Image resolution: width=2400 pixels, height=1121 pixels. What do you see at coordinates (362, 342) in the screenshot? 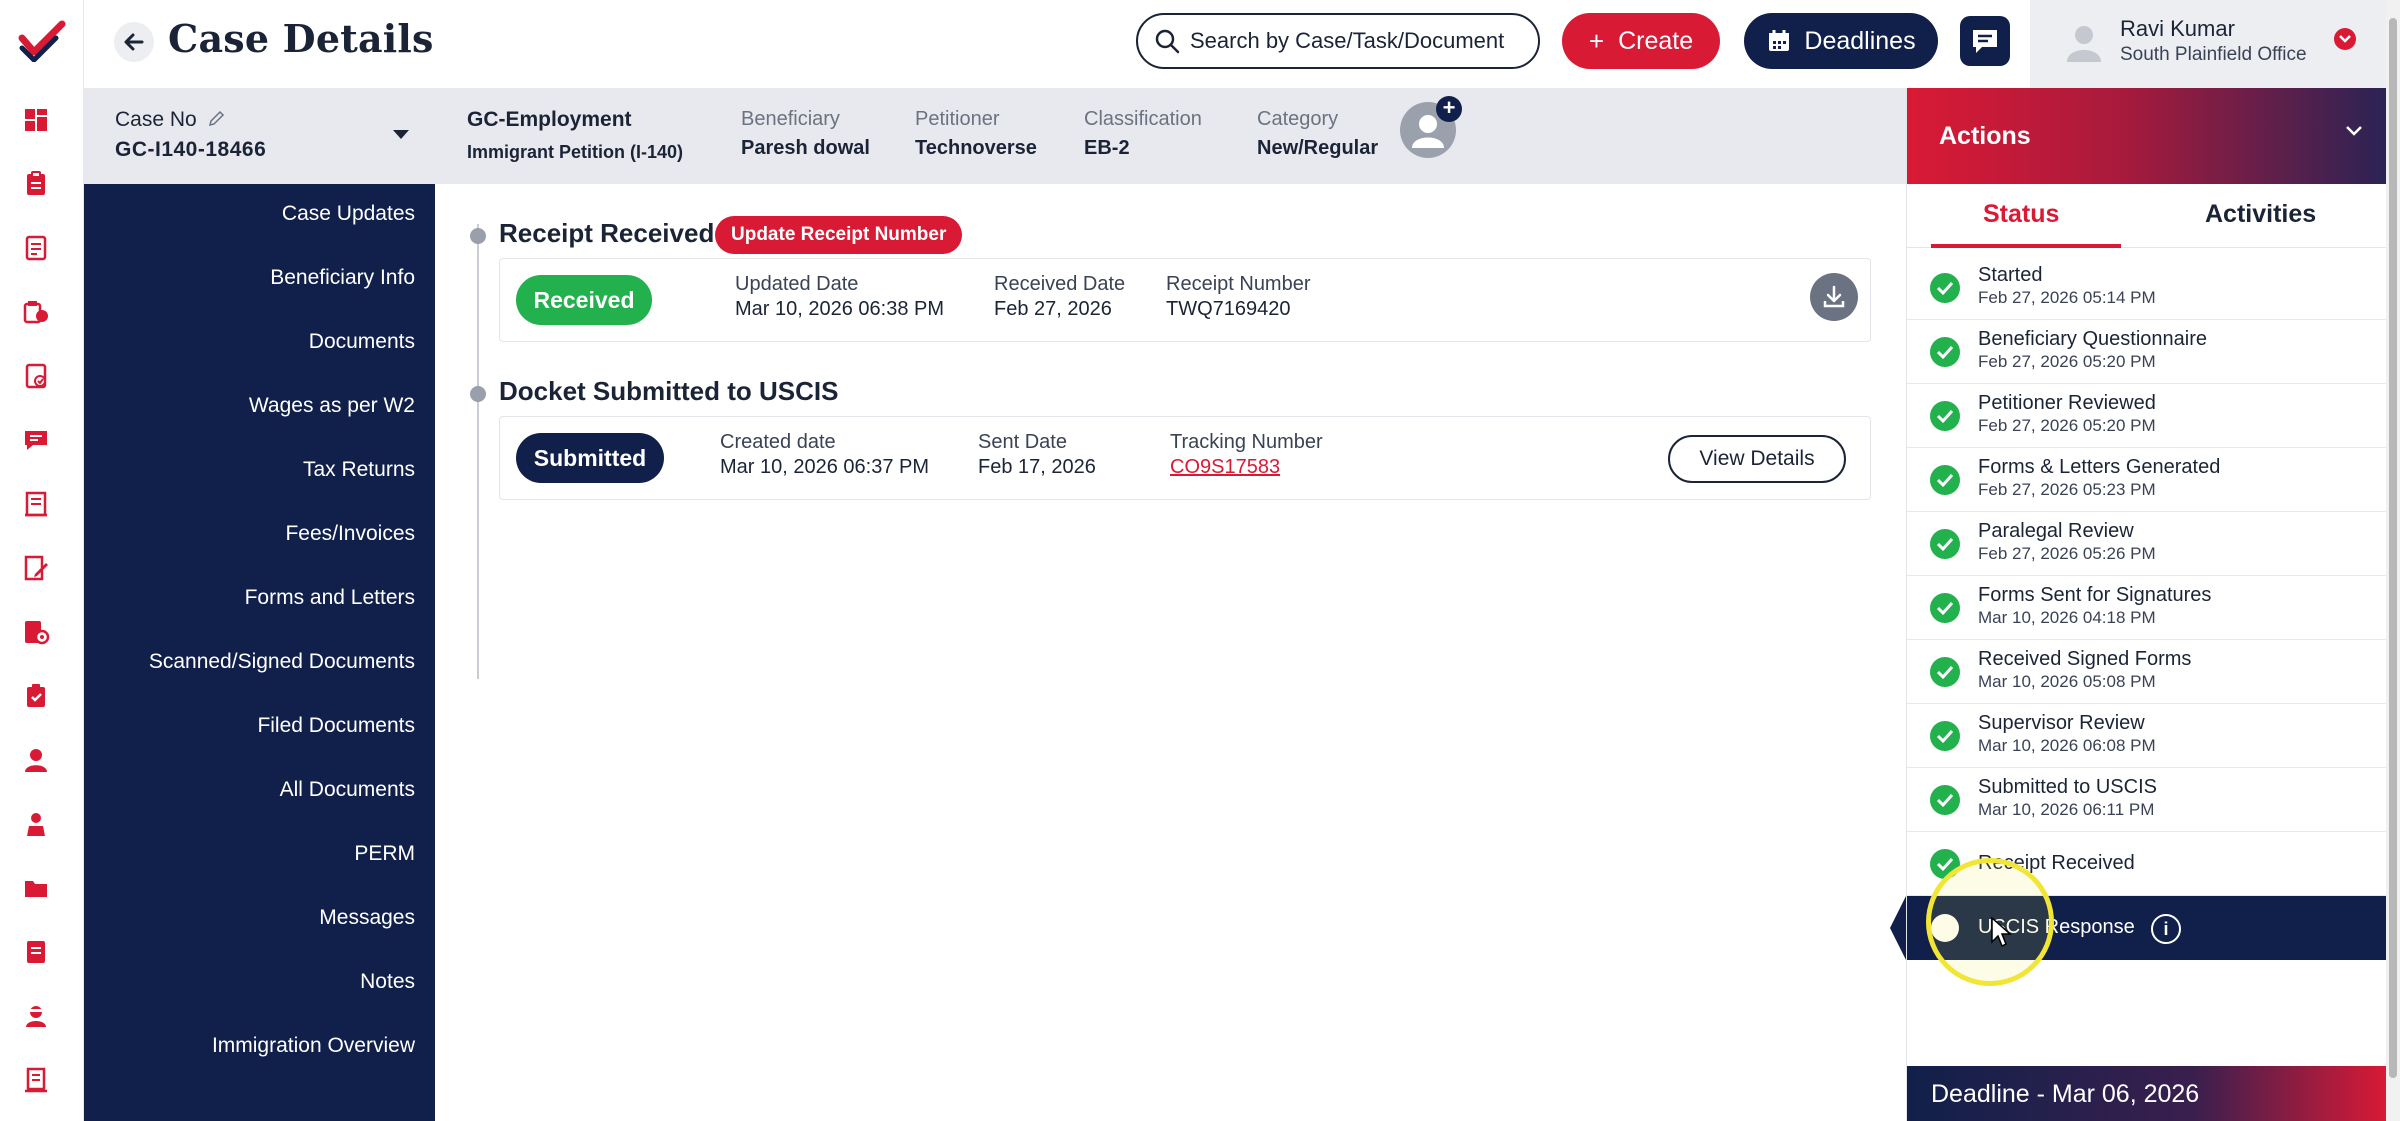
I see `sidebar-item-documents: Documents` at bounding box center [362, 342].